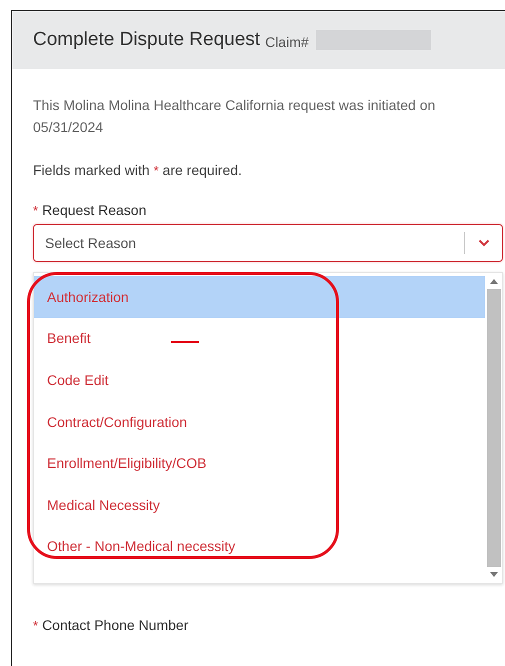  Describe the element at coordinates (115, 625) in the screenshot. I see `field-label: Contact Phone Number` at that location.